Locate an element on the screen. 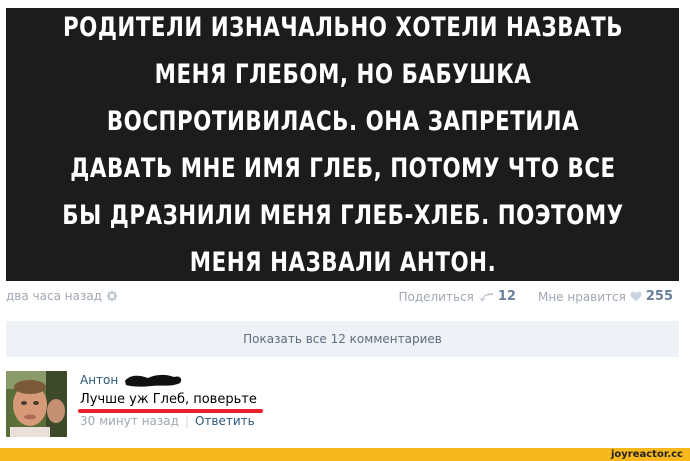 This screenshot has height=461, width=690. comment-text-wrap: Лучше уж Глеб, поверьте is located at coordinates (170, 402).